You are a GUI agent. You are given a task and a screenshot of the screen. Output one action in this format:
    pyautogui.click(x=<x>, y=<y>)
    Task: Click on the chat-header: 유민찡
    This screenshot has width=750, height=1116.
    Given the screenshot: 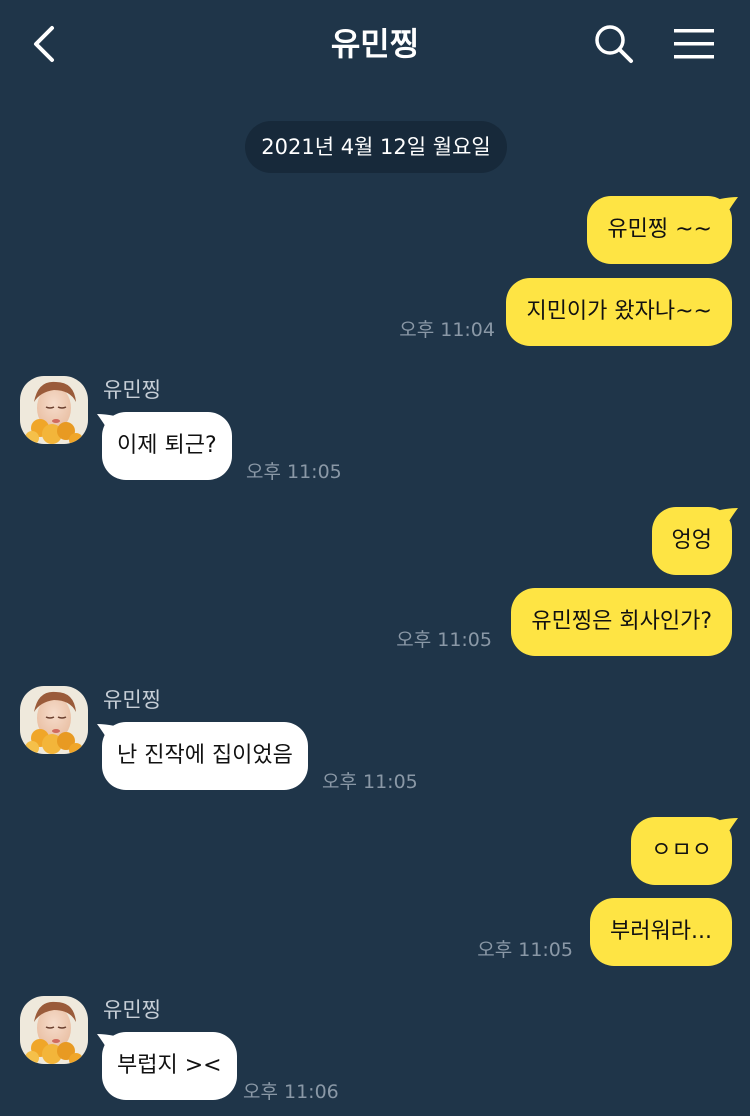 What is the action you would take?
    pyautogui.click(x=375, y=44)
    